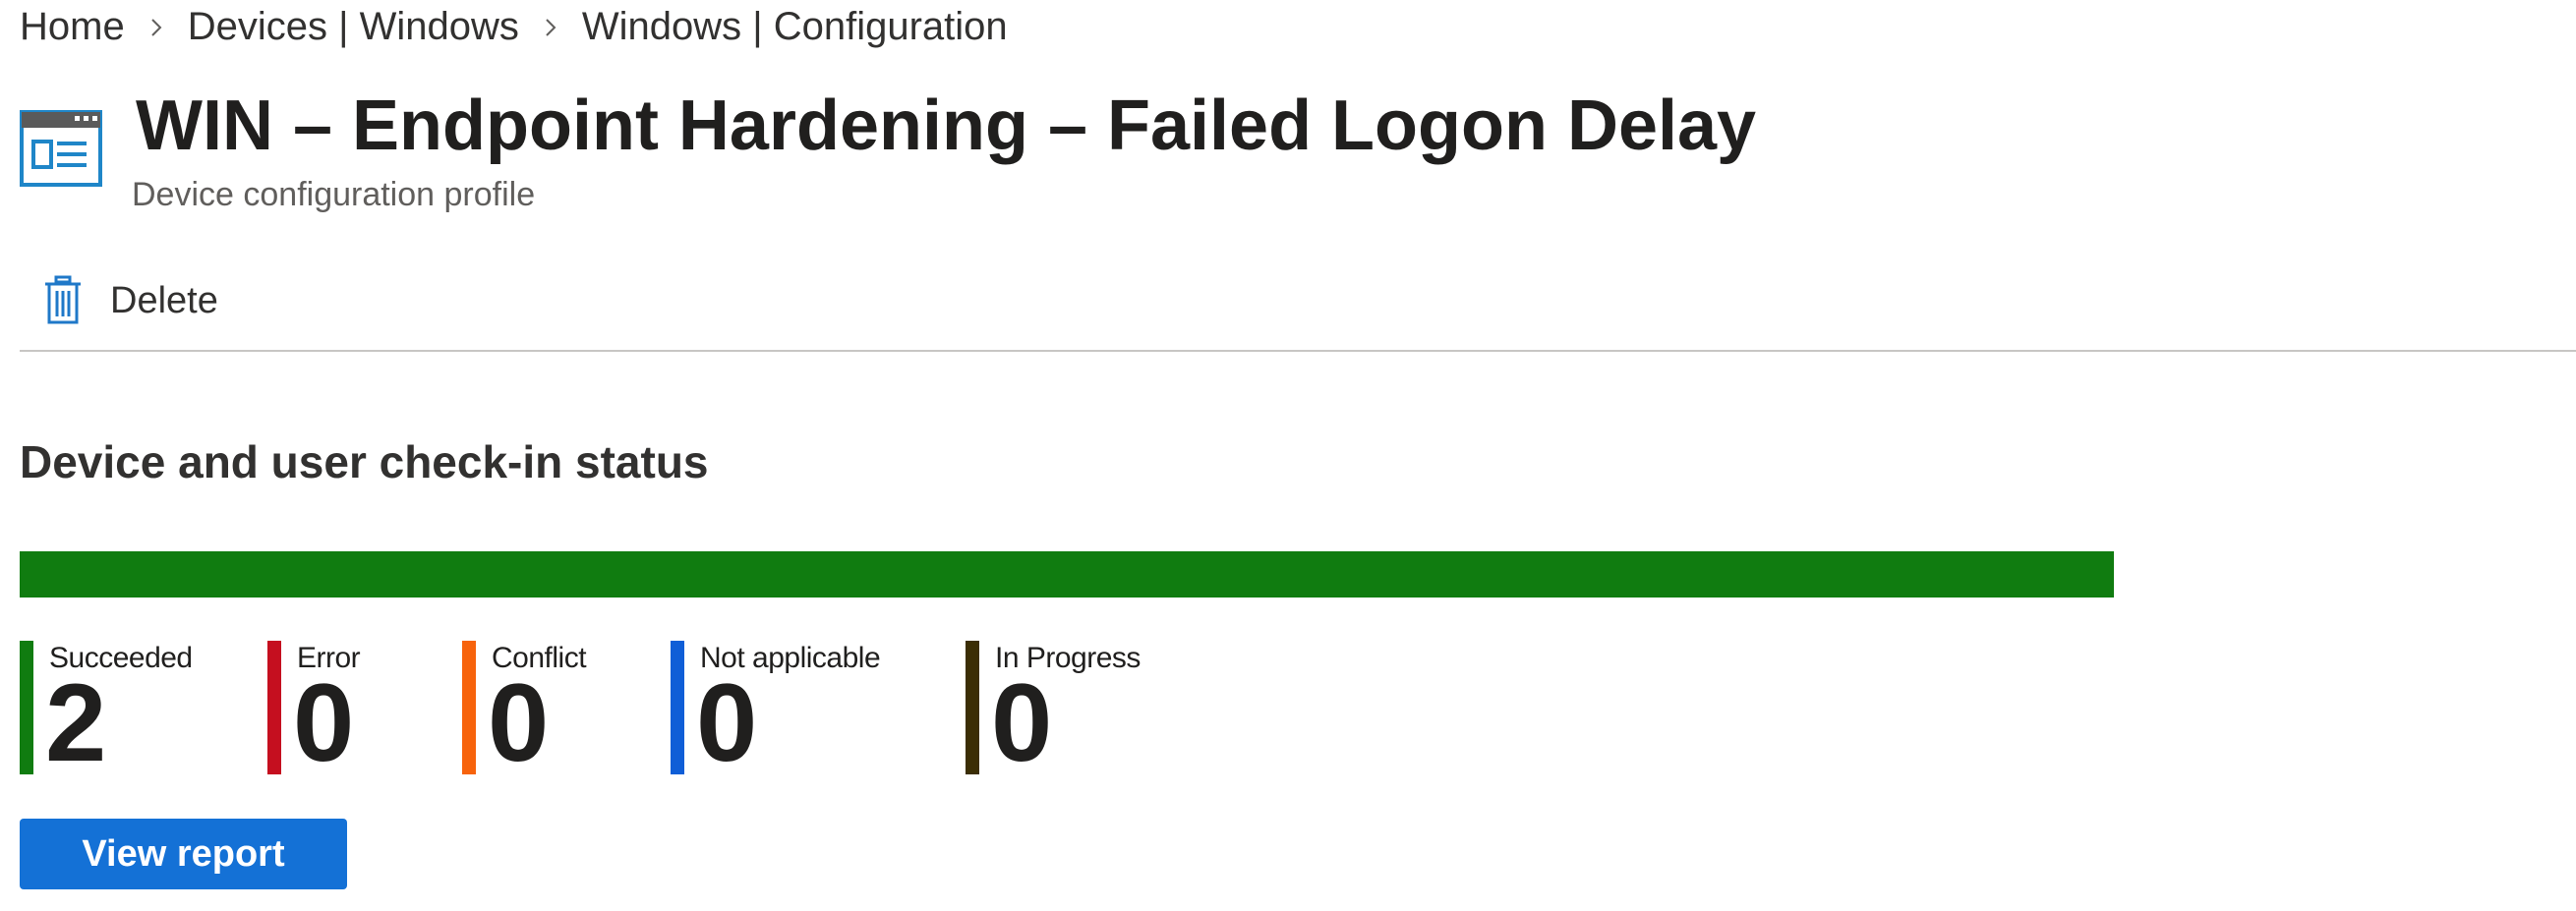 This screenshot has height=911, width=2576. I want to click on status-legend-text: Succeeded 2, so click(119, 709).